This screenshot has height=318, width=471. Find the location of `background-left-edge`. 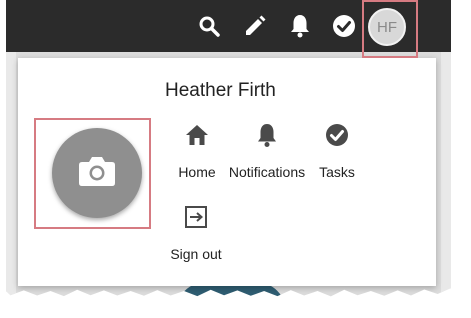

background-left-edge is located at coordinates (11, 174).